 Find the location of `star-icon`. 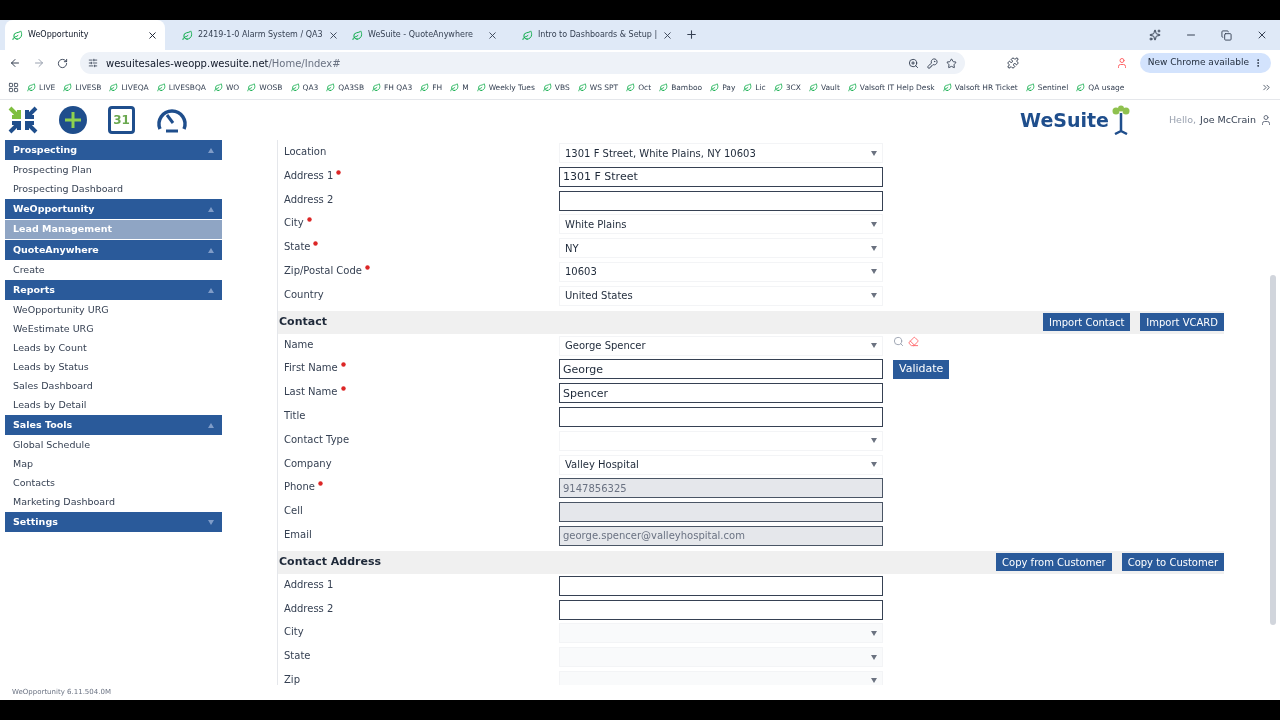

star-icon is located at coordinates (951, 63).